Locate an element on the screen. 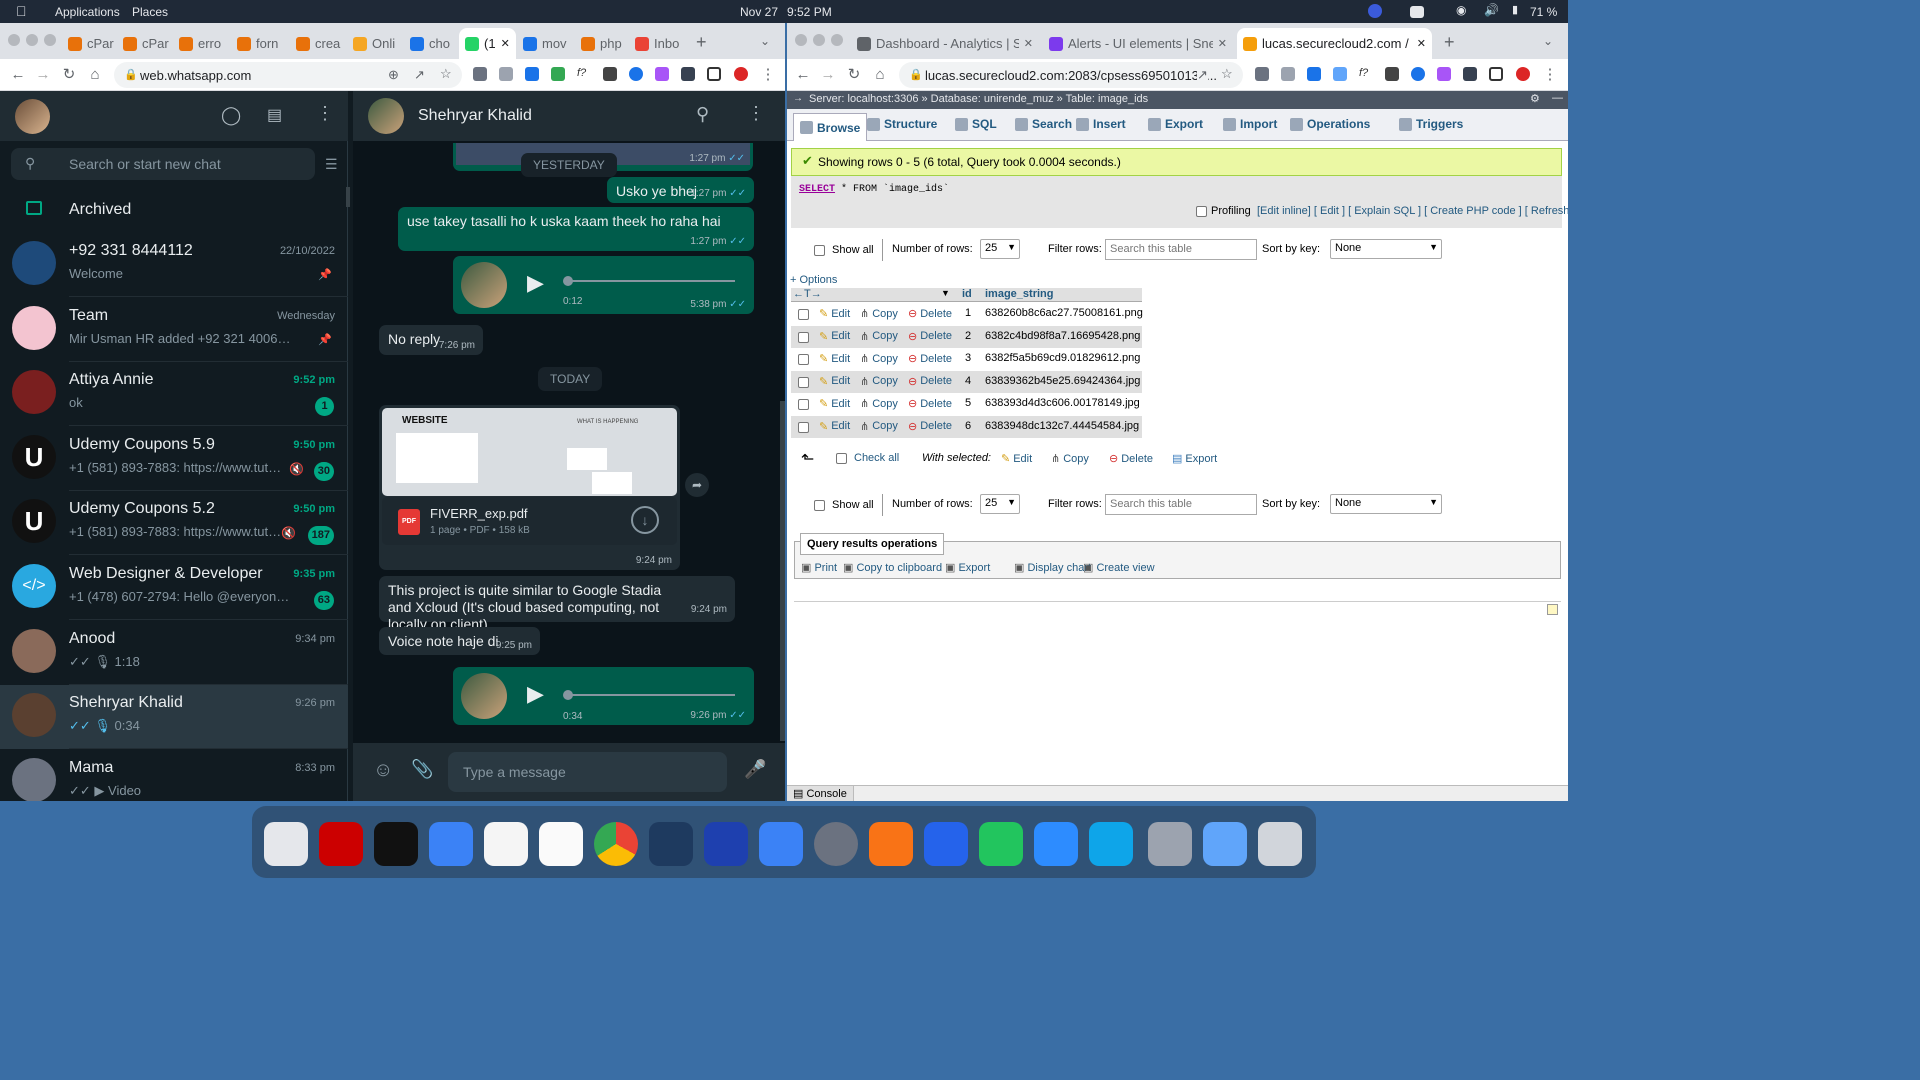 Image resolution: width=1920 pixels, height=1080 pixels. browser-tab: php is located at coordinates (601, 43).